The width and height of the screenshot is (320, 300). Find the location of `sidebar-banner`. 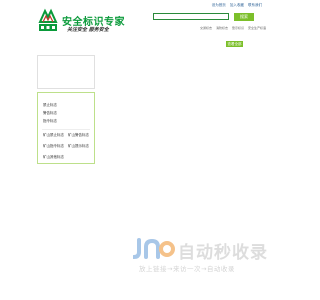

sidebar-banner is located at coordinates (66, 72).